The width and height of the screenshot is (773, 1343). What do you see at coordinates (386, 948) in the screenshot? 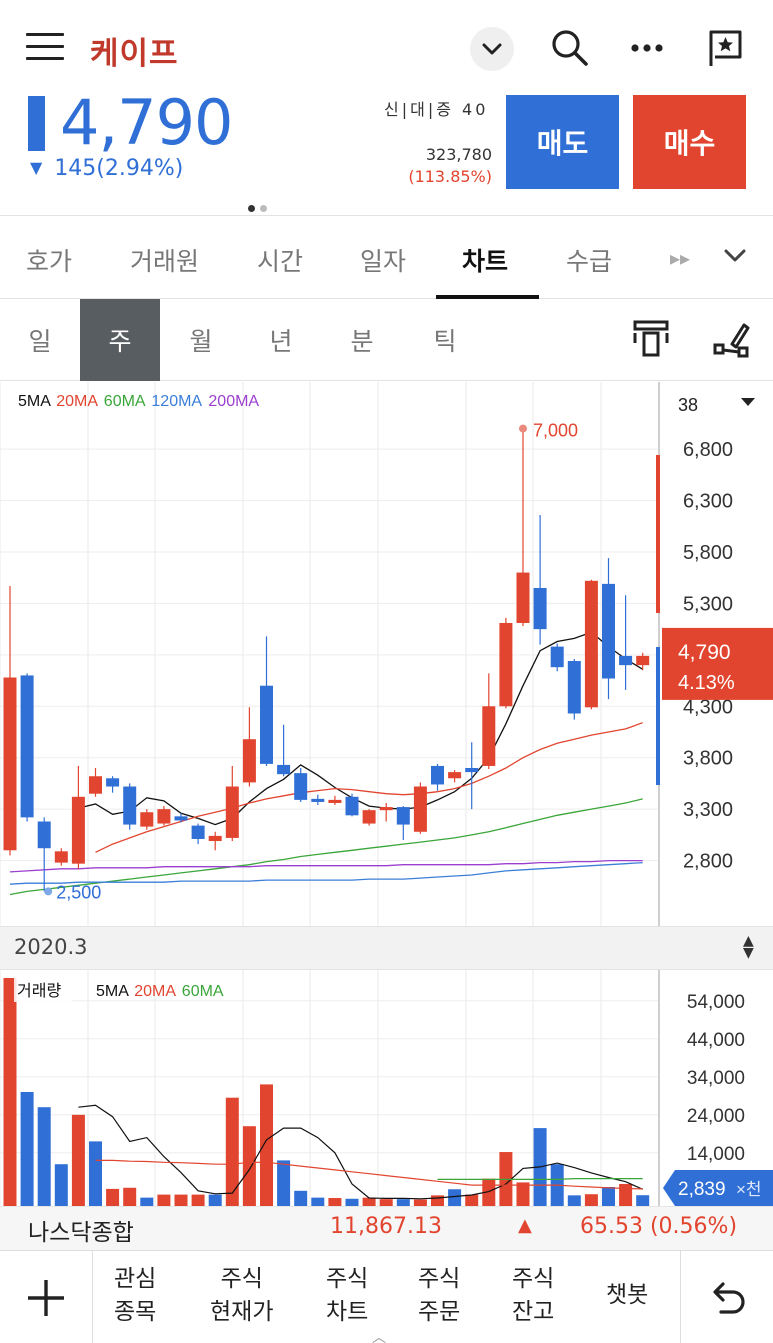
I see `chart-date-bar: 2020.3 ▲ ▼` at bounding box center [386, 948].